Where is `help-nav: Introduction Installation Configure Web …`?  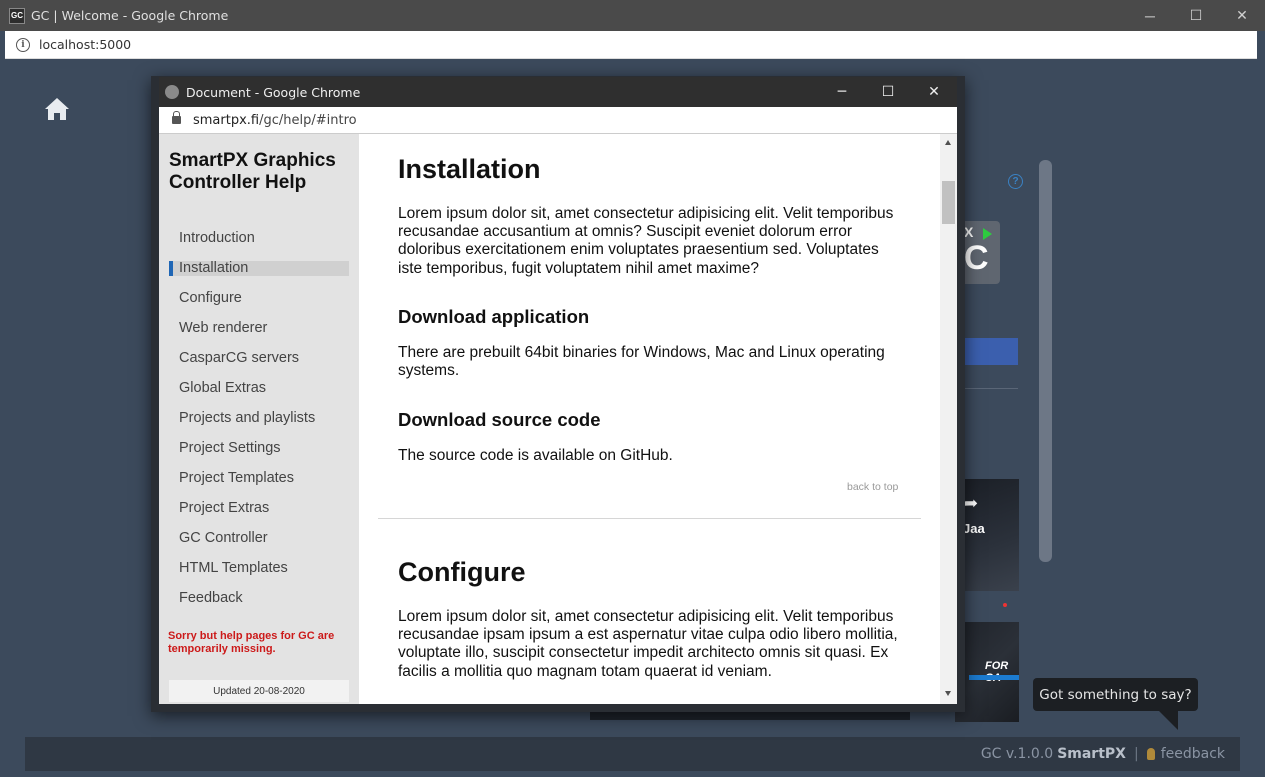 help-nav: Introduction Installation Configure Web … is located at coordinates (259, 418).